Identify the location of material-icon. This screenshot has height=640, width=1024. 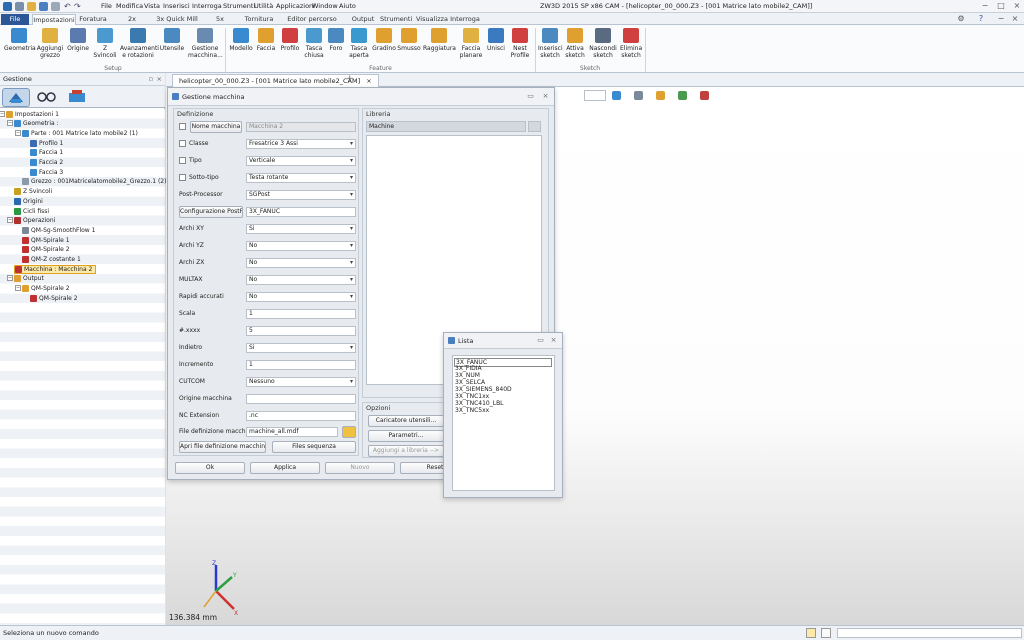
(660, 95).